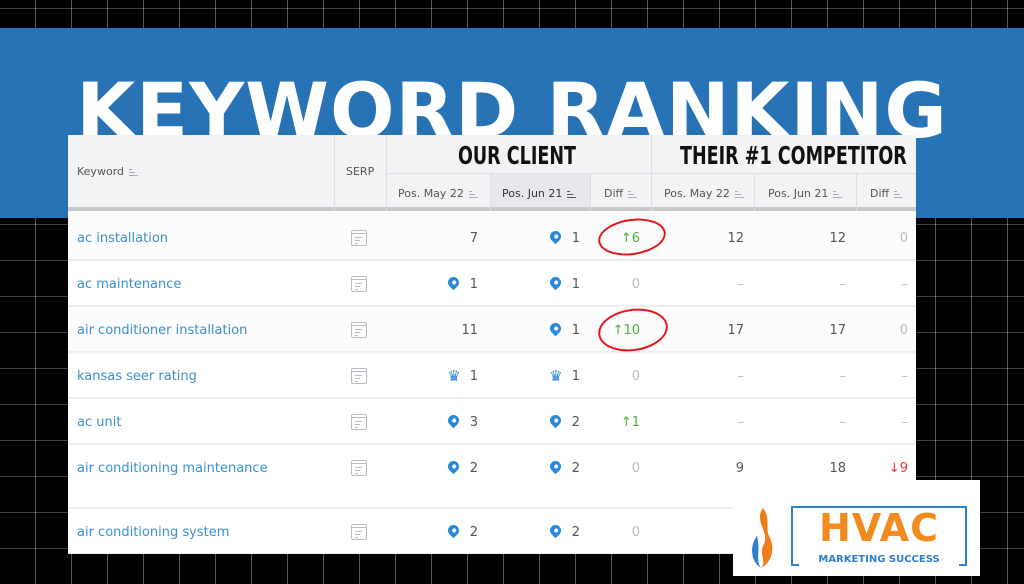 This screenshot has height=584, width=1024. I want to click on header-comp-diff: Diff, so click(887, 193).